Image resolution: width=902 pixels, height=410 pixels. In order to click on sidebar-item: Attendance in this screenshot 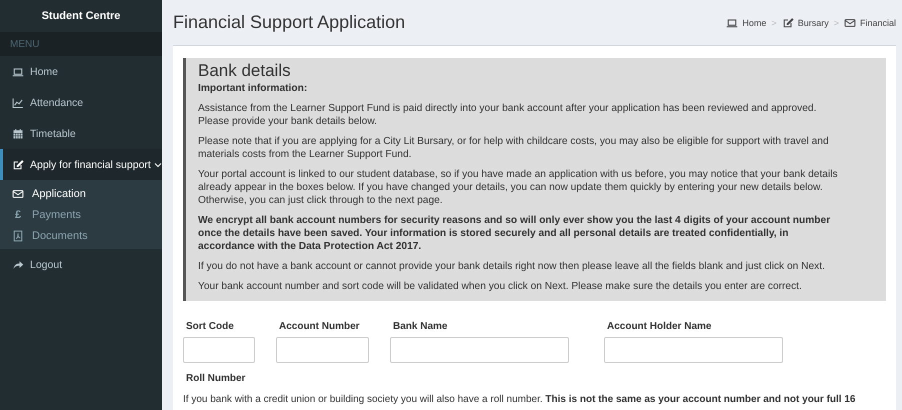, I will do `click(81, 102)`.